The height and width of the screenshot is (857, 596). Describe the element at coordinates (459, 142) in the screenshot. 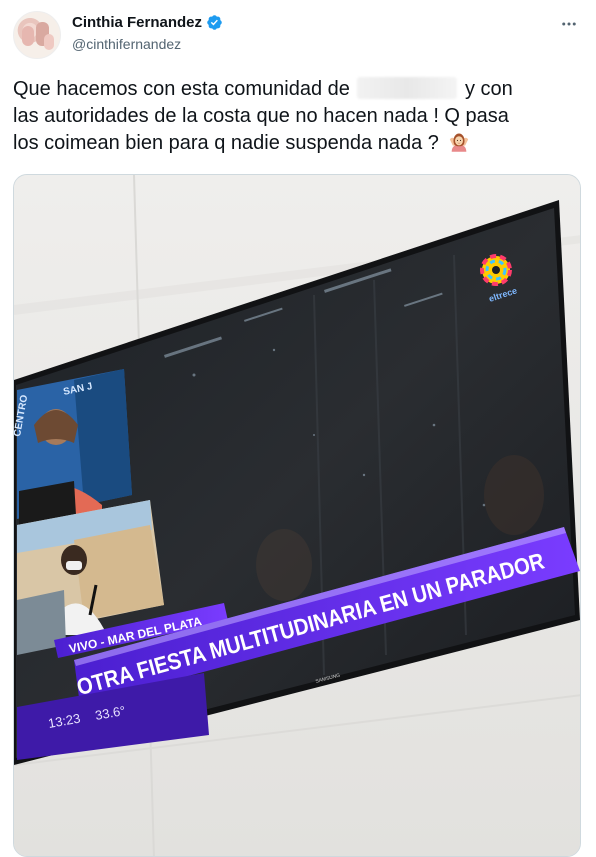

I see `person-gesturing-ok-emoji-icon` at that location.